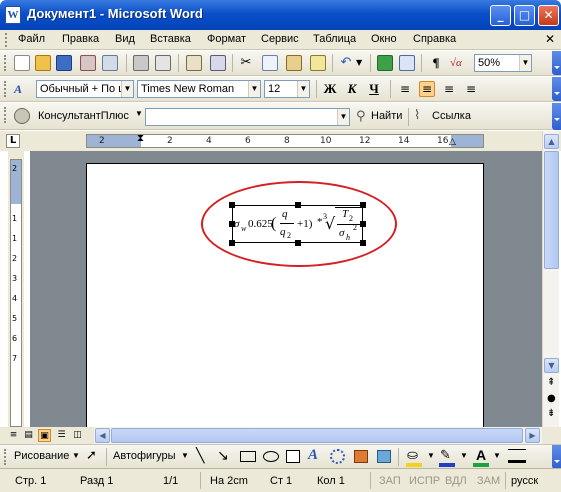  What do you see at coordinates (337, 456) in the screenshot?
I see `diagram-icon` at bounding box center [337, 456].